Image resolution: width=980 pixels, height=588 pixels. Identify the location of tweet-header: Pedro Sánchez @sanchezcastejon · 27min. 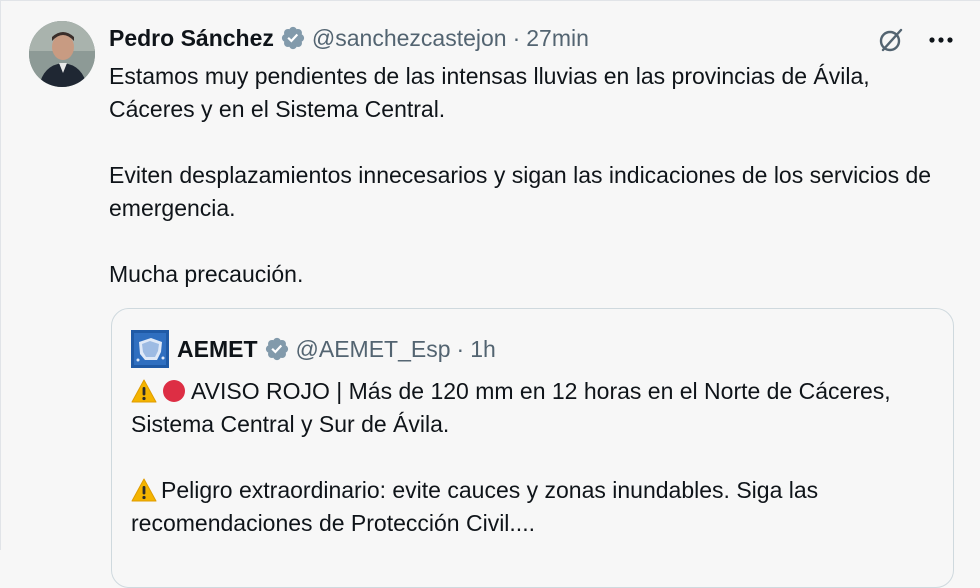
(349, 38).